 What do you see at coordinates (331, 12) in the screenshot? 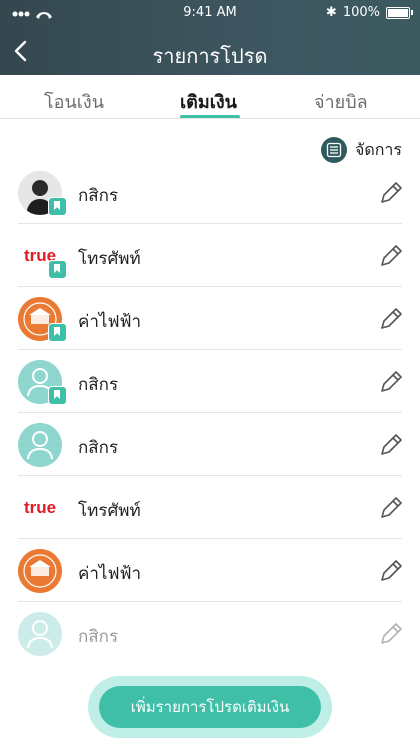
I see `bluetooth-icon: ✱` at bounding box center [331, 12].